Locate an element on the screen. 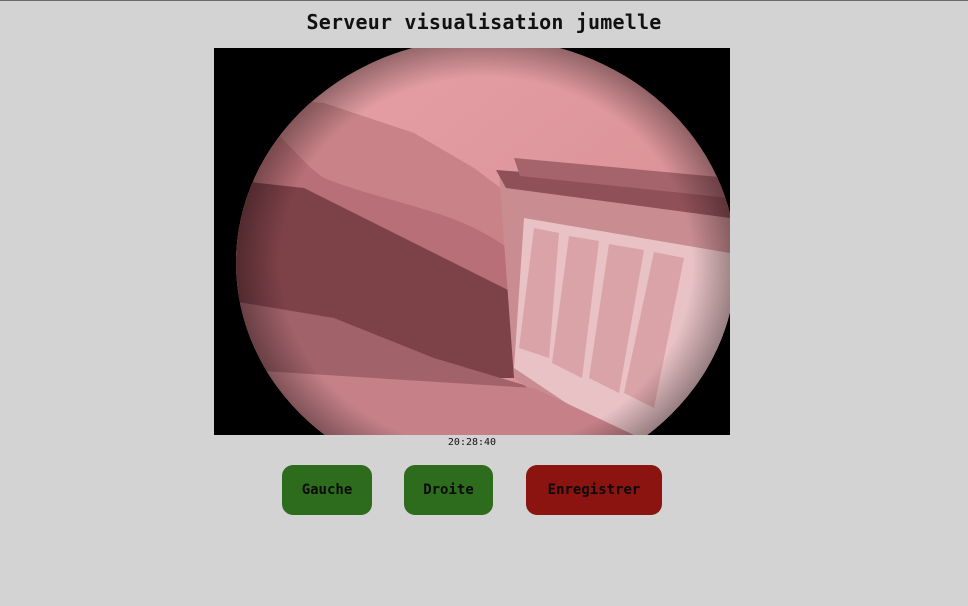 The width and height of the screenshot is (968, 606). left-button: Gauche is located at coordinates (327, 490).